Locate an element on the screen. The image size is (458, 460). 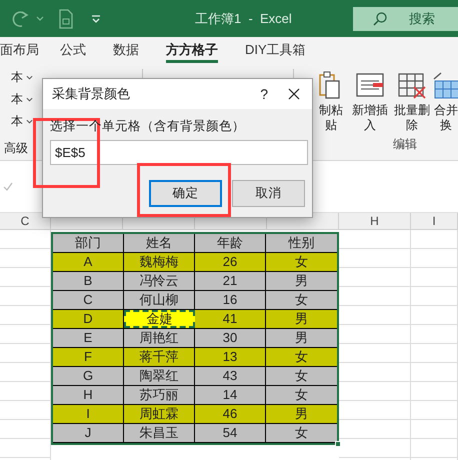
table-cell: 周艳红 is located at coordinates (159, 338).